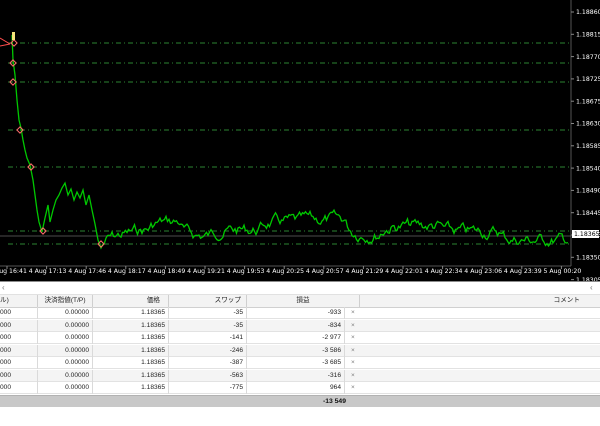 The height and width of the screenshot is (426, 600). Describe the element at coordinates (523, 271) in the screenshot. I see `time-tick-label: 4 Aug 23:39` at that location.